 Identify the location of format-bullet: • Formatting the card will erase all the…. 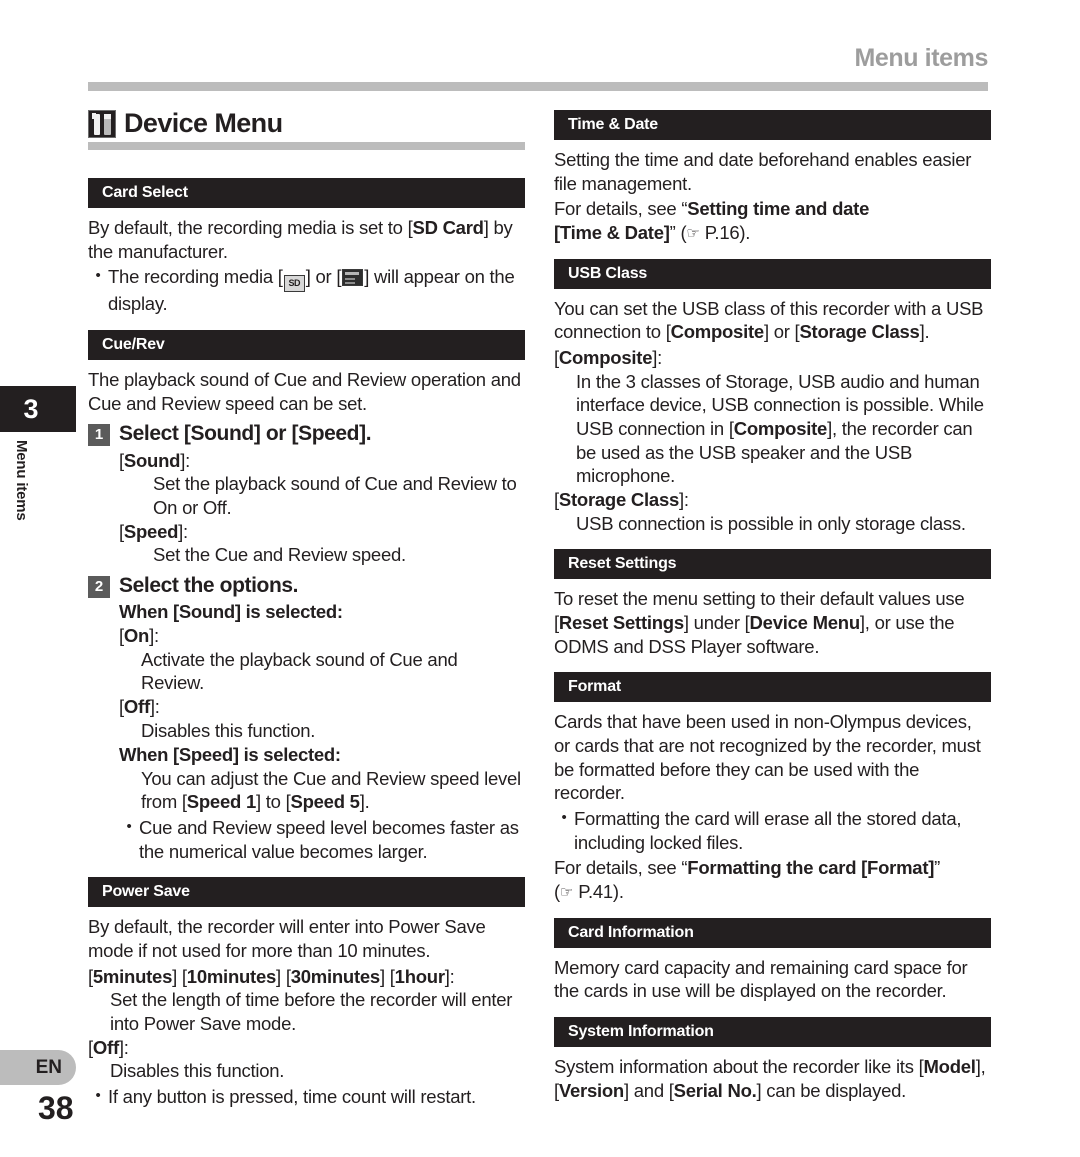
(772, 830).